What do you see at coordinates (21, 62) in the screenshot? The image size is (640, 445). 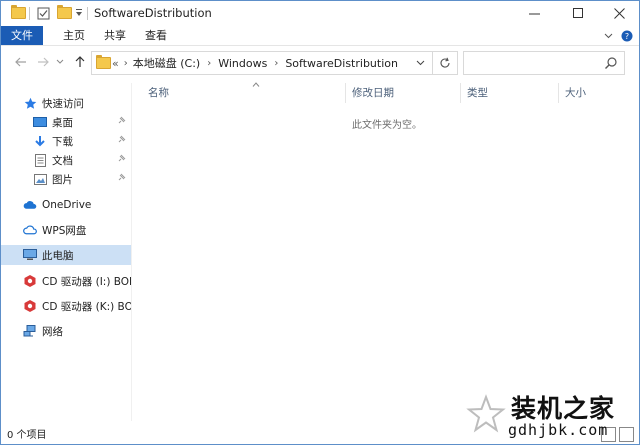 I see `back-button` at bounding box center [21, 62].